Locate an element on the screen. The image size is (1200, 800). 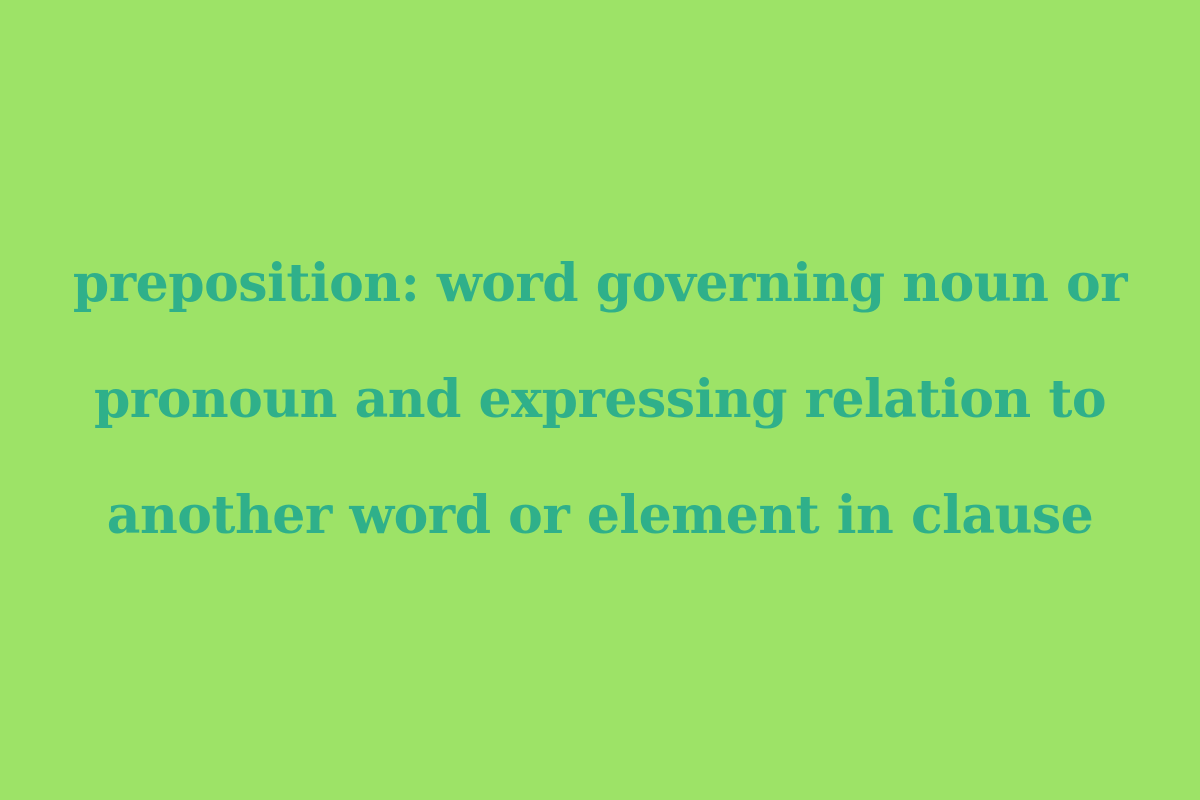
definition-line-2: pronoun and expressing relation to is located at coordinates (600, 399).